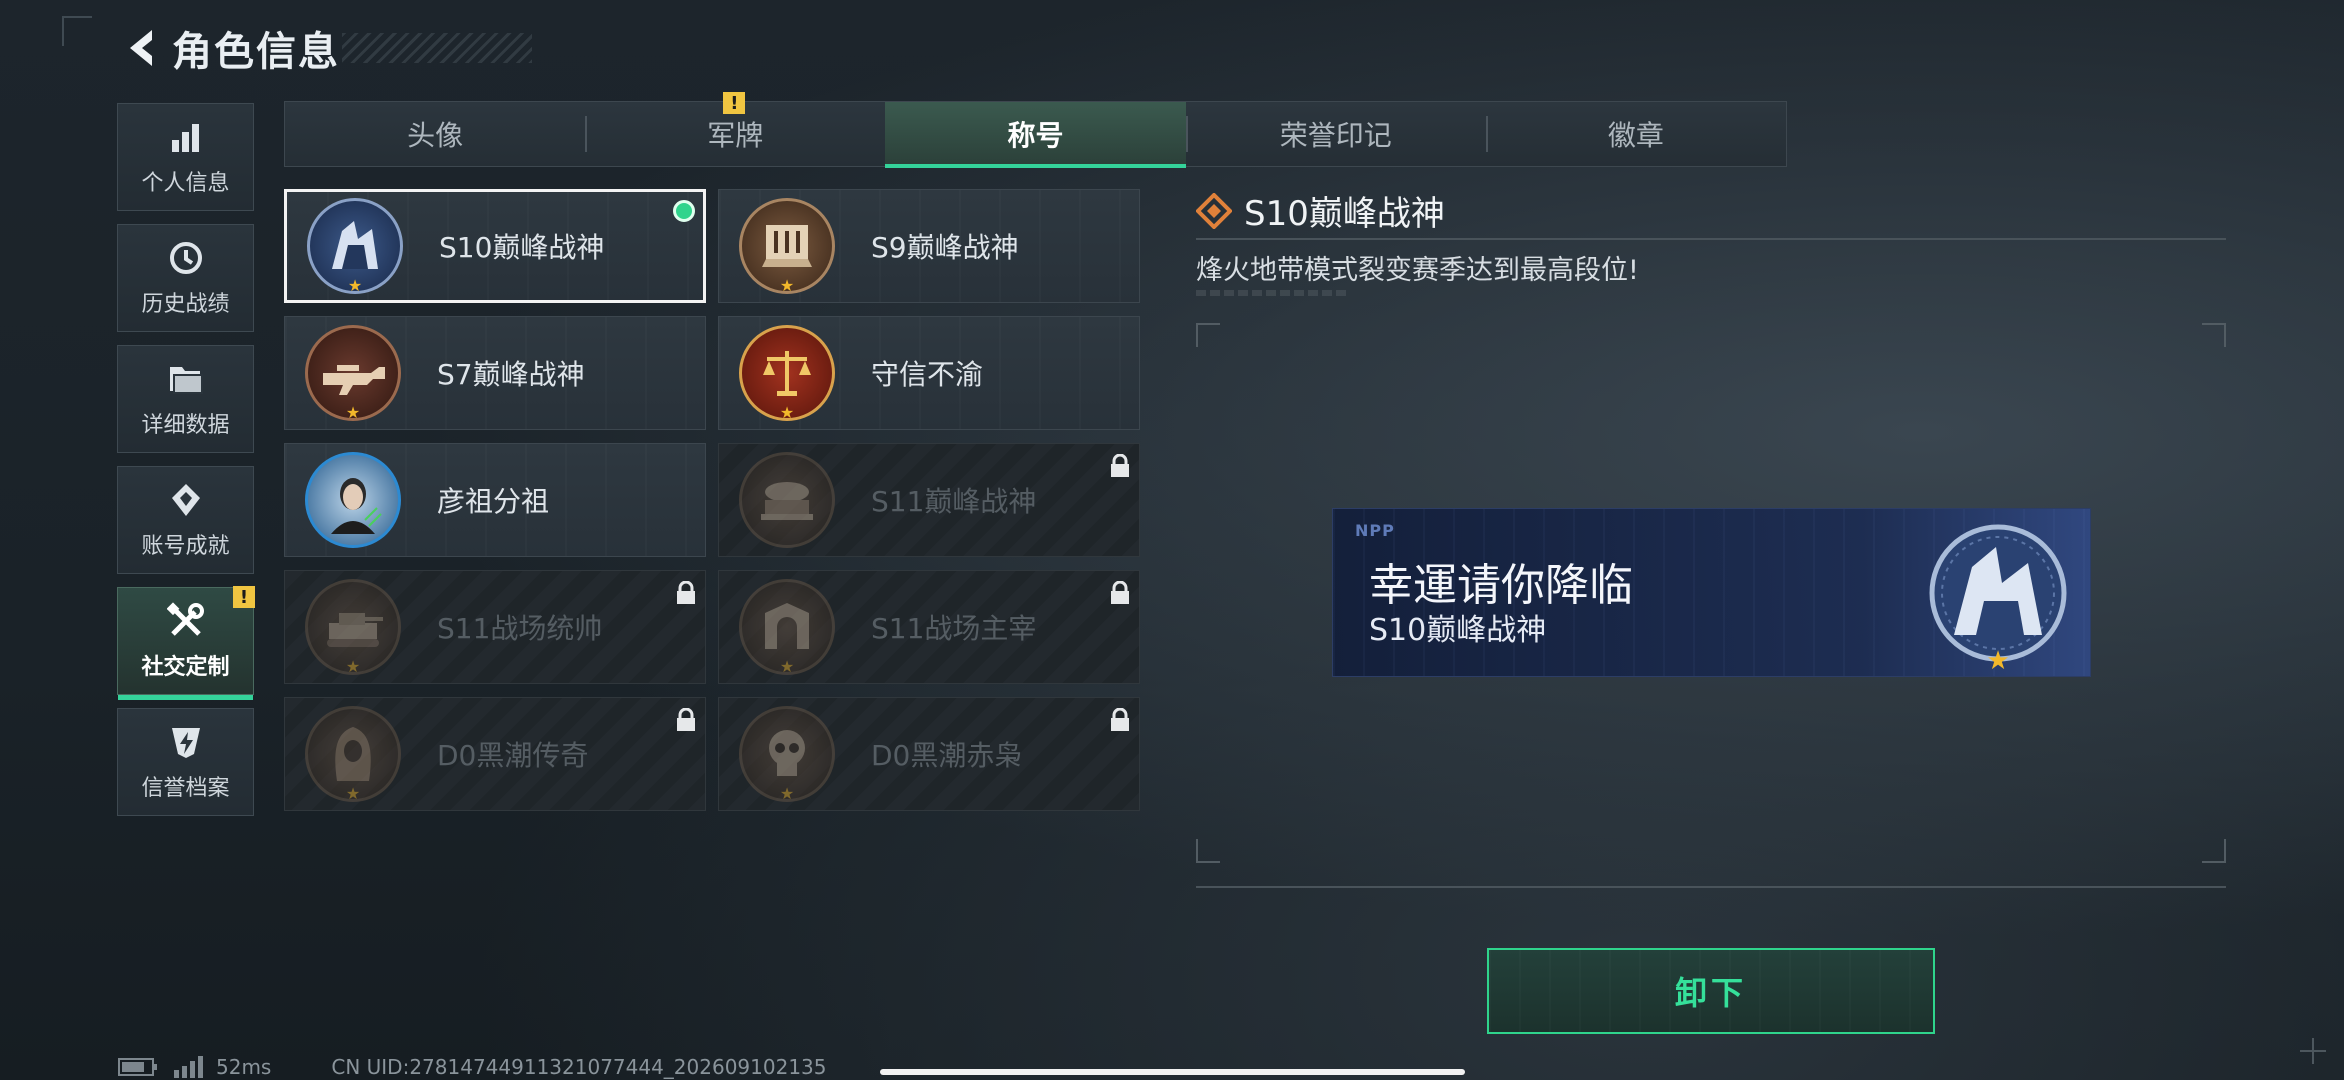 Image resolution: width=2344 pixels, height=1080 pixels. What do you see at coordinates (945, 247) in the screenshot?
I see `title-name: S9巅峰战神` at bounding box center [945, 247].